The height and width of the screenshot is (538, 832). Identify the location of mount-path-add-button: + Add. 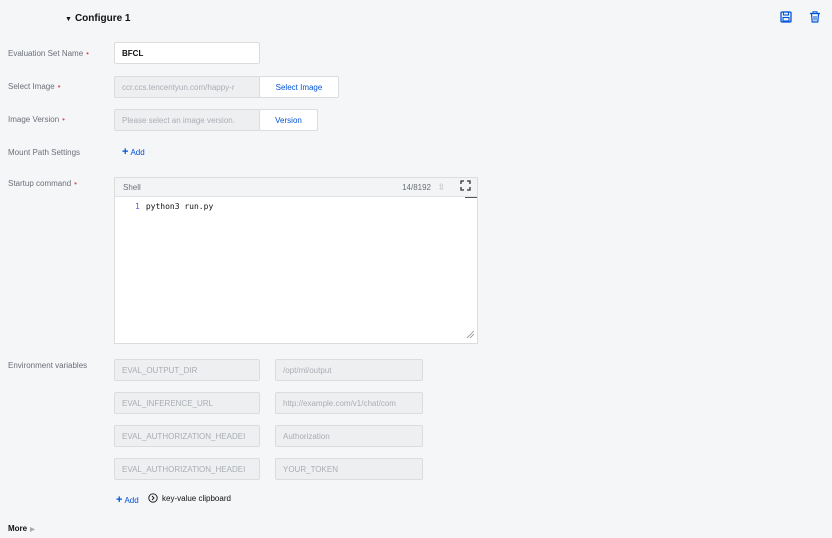
(133, 152).